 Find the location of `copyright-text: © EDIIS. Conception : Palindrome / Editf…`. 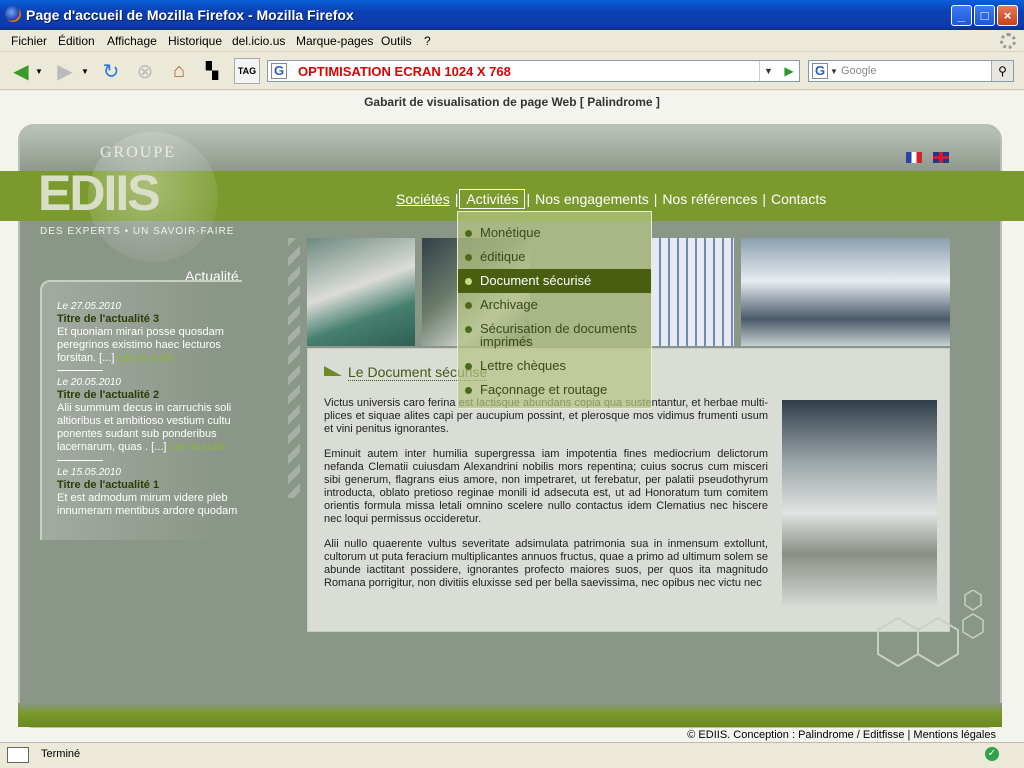

copyright-text: © EDIIS. Conception : Palindrome / Editf… is located at coordinates (841, 735).